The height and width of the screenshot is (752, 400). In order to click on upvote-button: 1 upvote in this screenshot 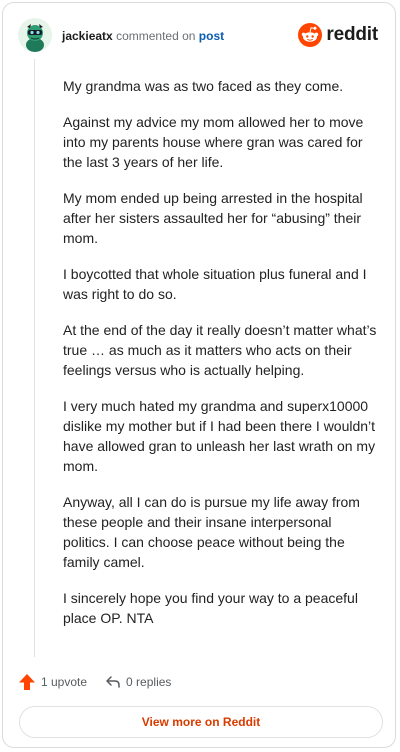, I will do `click(52, 682)`.